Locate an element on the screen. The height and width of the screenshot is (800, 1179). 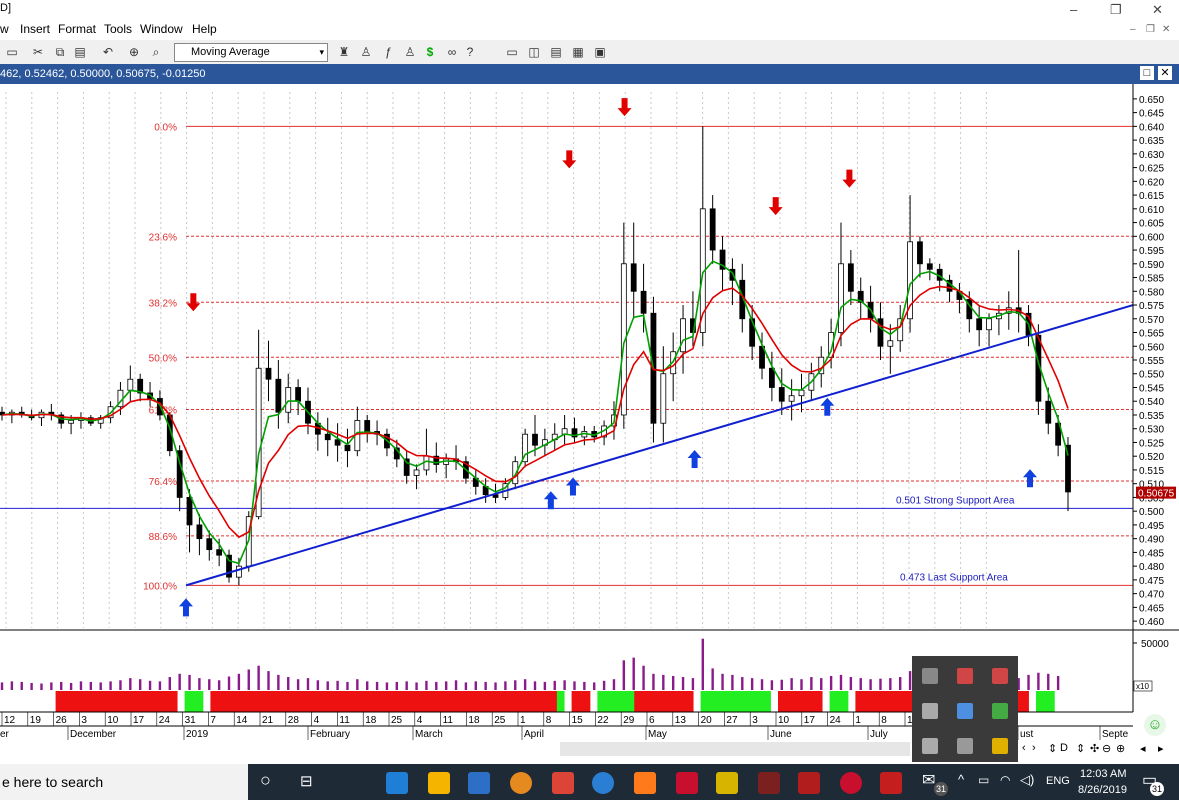
undo-icon: ↶ is located at coordinates (108, 52).